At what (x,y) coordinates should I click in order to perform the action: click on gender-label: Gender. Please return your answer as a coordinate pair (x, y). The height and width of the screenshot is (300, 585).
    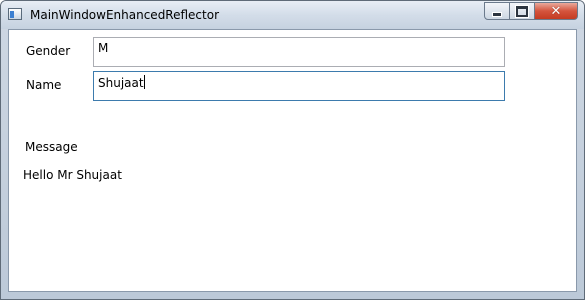
    Looking at the image, I should click on (48, 51).